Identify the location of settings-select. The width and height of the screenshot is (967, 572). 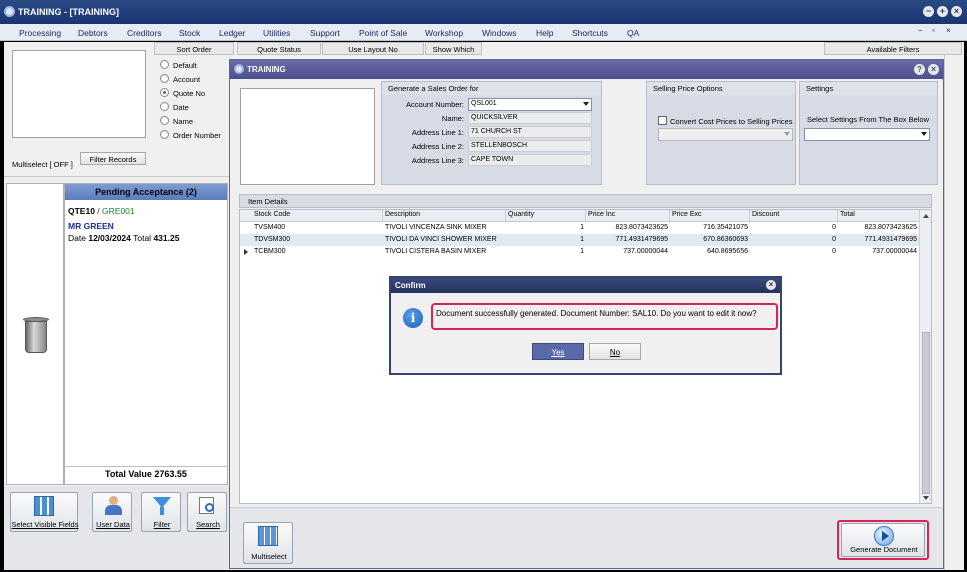
(867, 134).